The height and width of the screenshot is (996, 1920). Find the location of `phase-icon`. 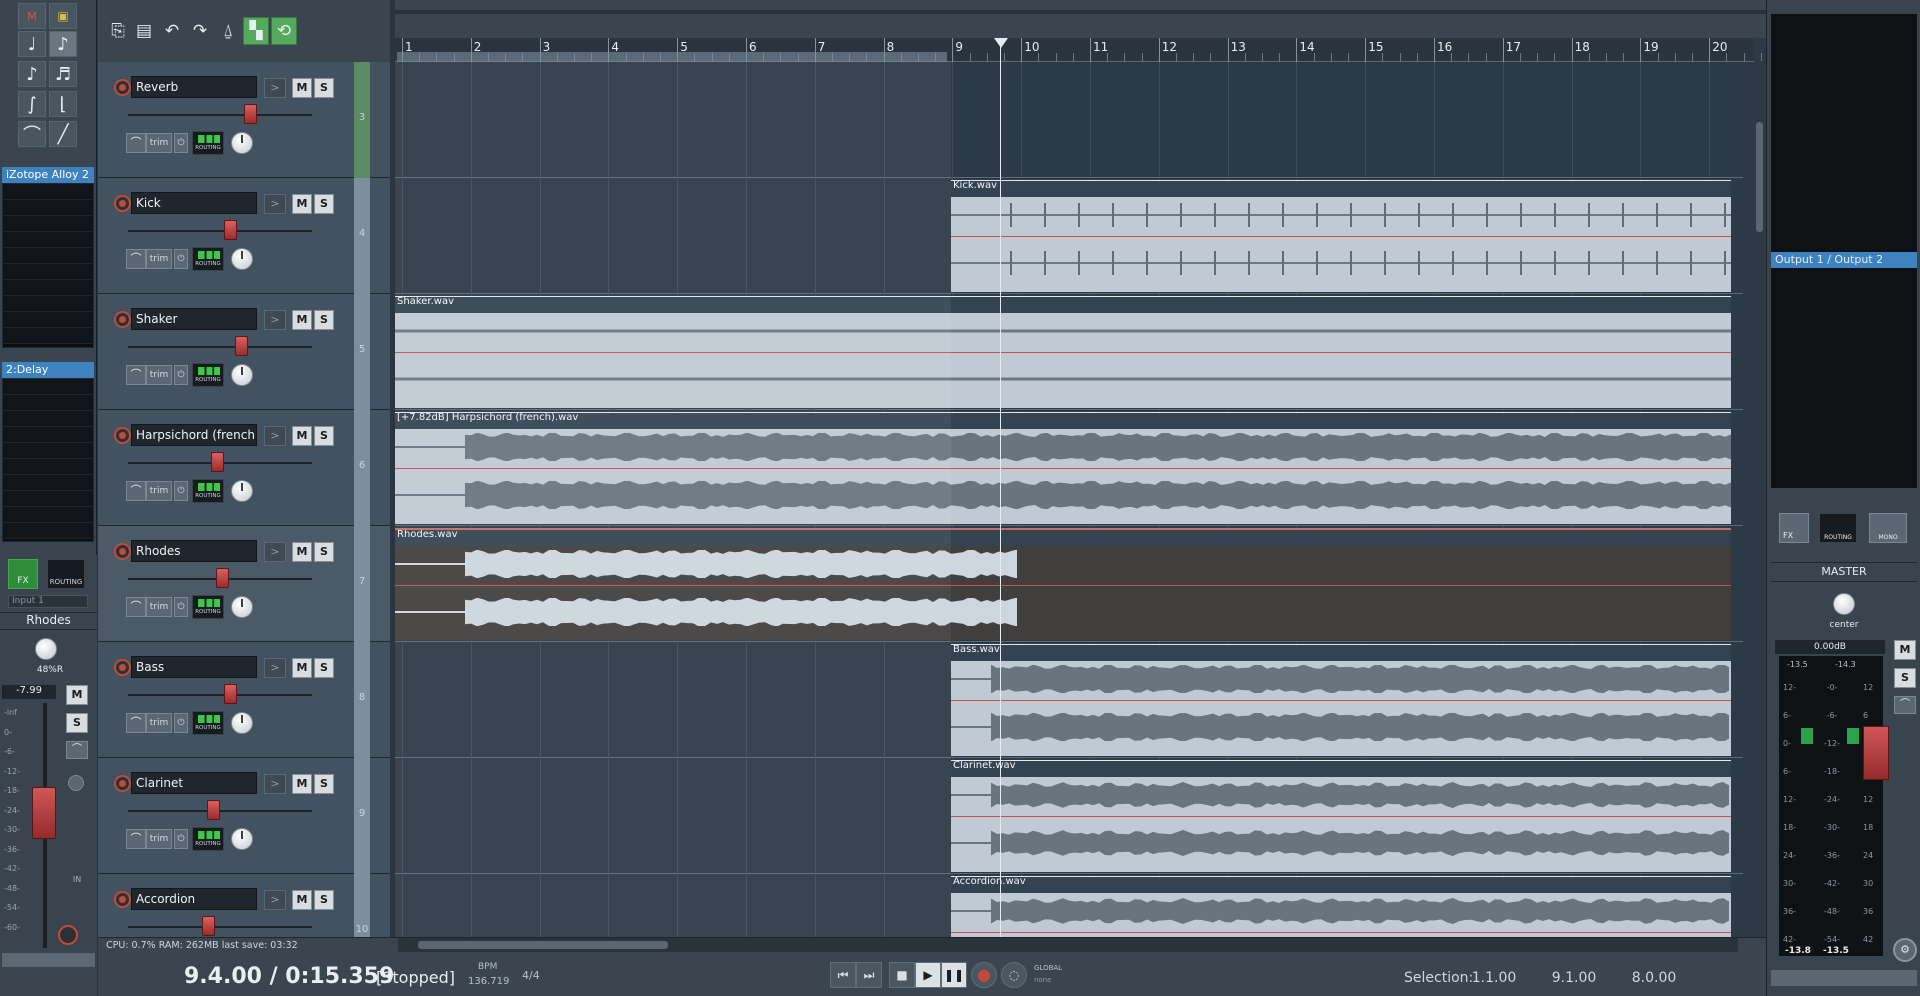

phase-icon is located at coordinates (76, 783).